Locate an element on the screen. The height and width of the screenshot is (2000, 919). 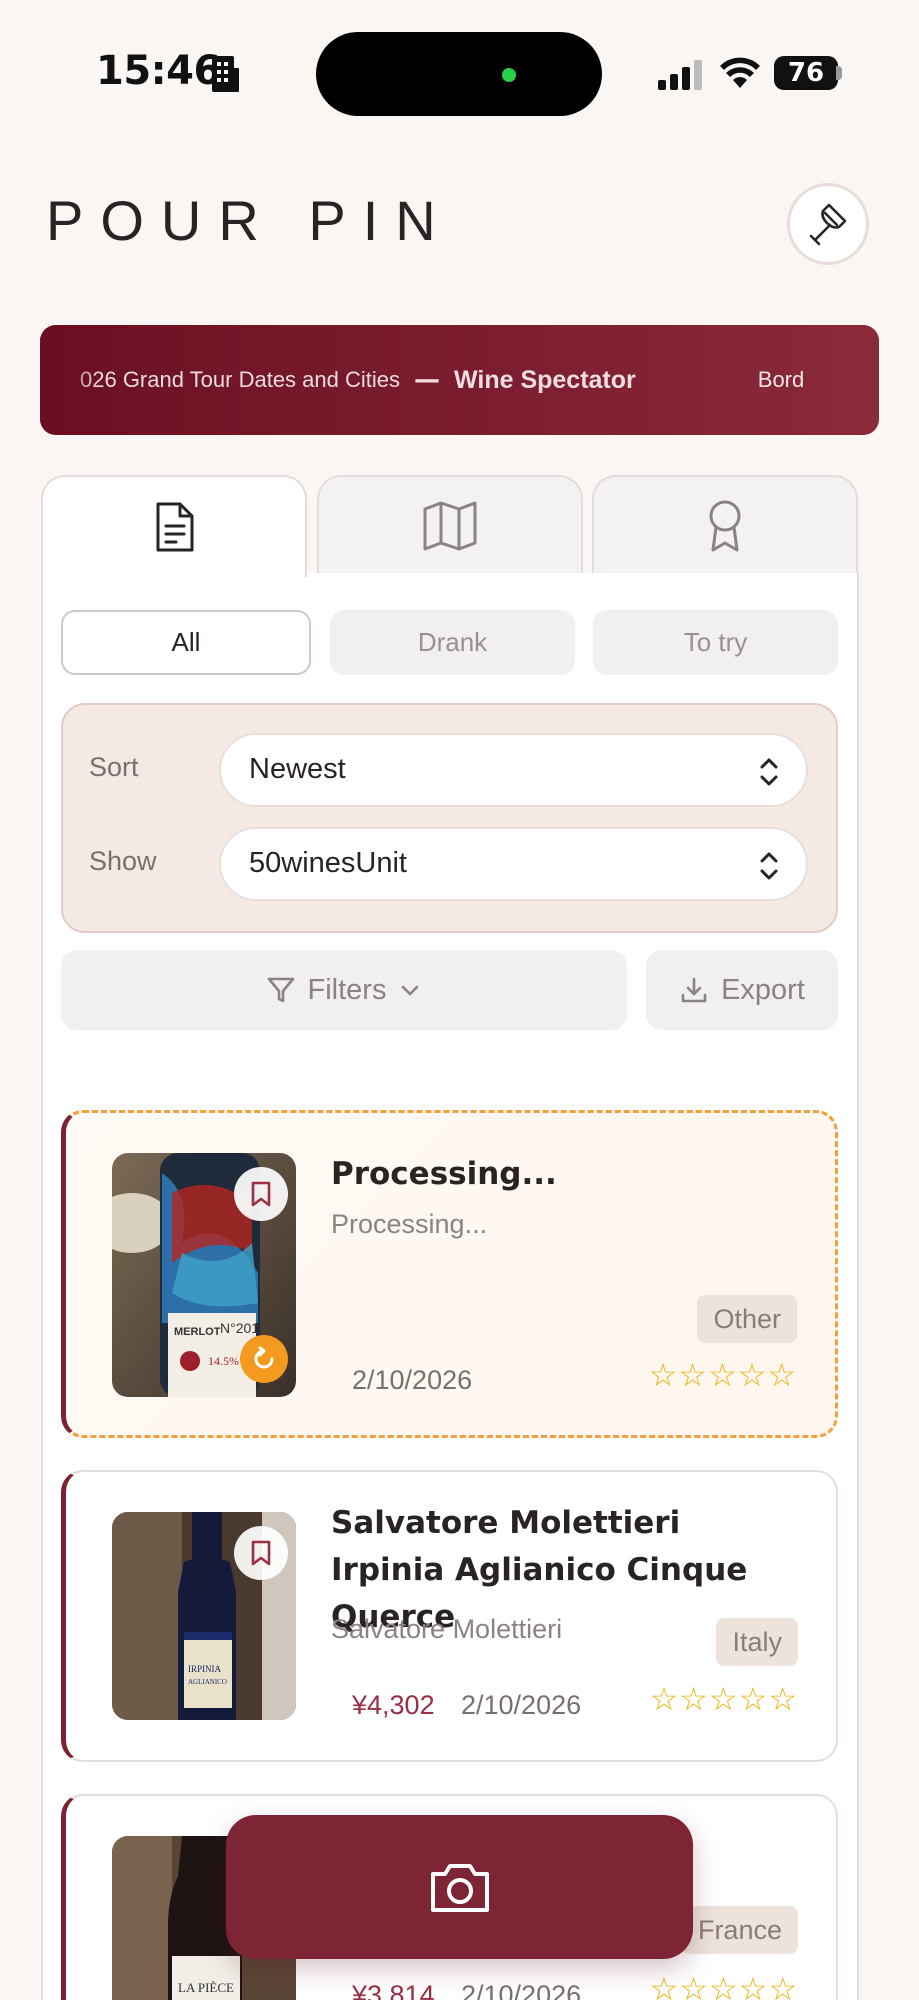
map-icon is located at coordinates (450, 526).